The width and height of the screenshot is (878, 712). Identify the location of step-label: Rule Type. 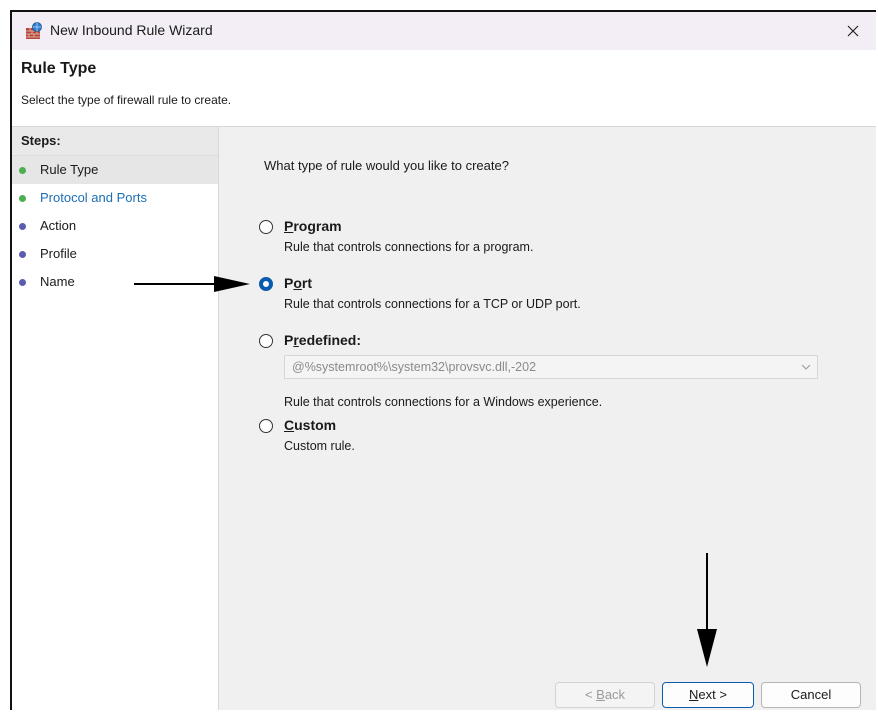
(69, 169).